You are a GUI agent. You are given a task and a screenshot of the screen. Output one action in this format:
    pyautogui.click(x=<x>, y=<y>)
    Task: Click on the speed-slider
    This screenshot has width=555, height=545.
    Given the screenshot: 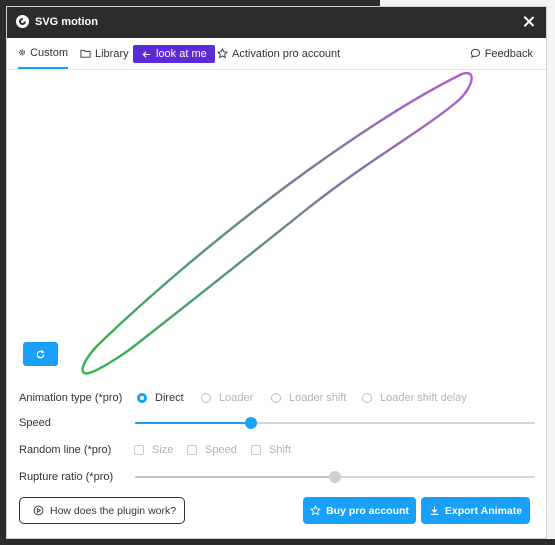 What is the action you would take?
    pyautogui.click(x=335, y=423)
    